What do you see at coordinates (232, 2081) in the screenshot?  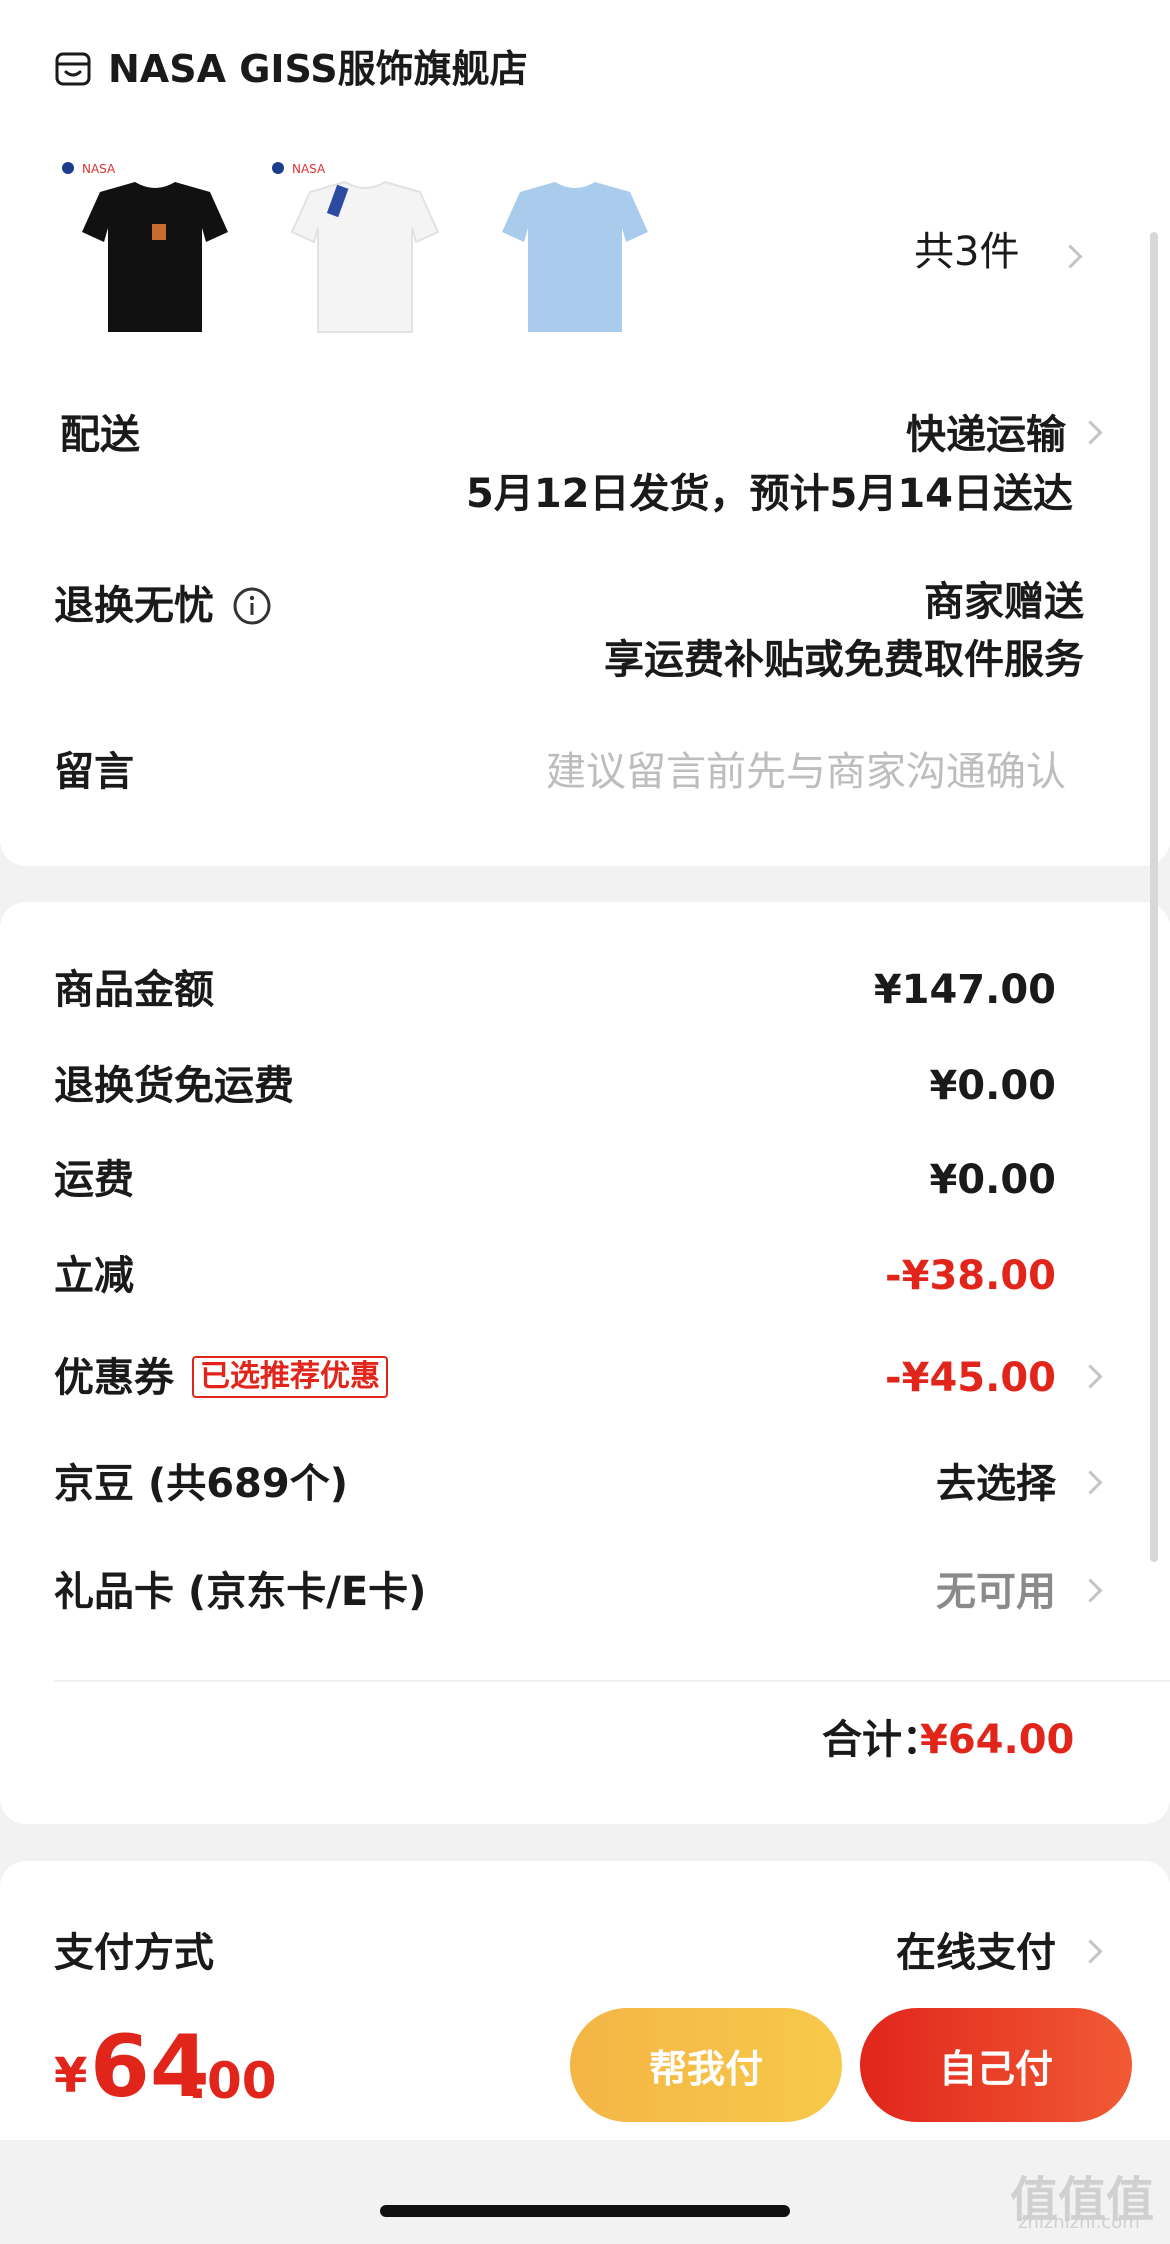 I see `price-decimal: .00` at bounding box center [232, 2081].